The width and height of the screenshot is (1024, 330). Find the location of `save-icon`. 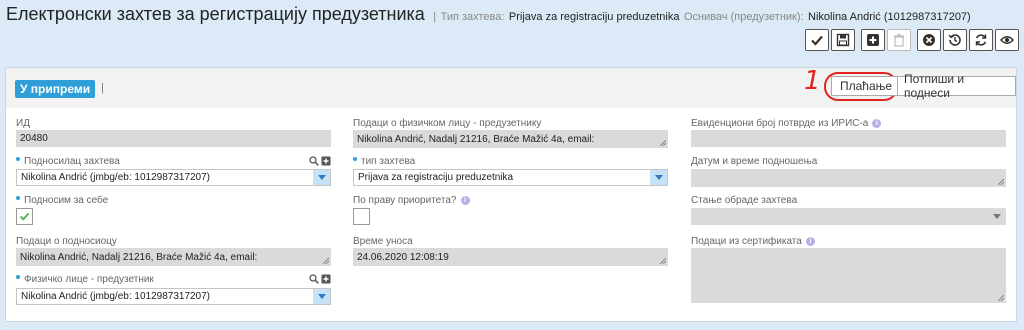

save-icon is located at coordinates (843, 40).